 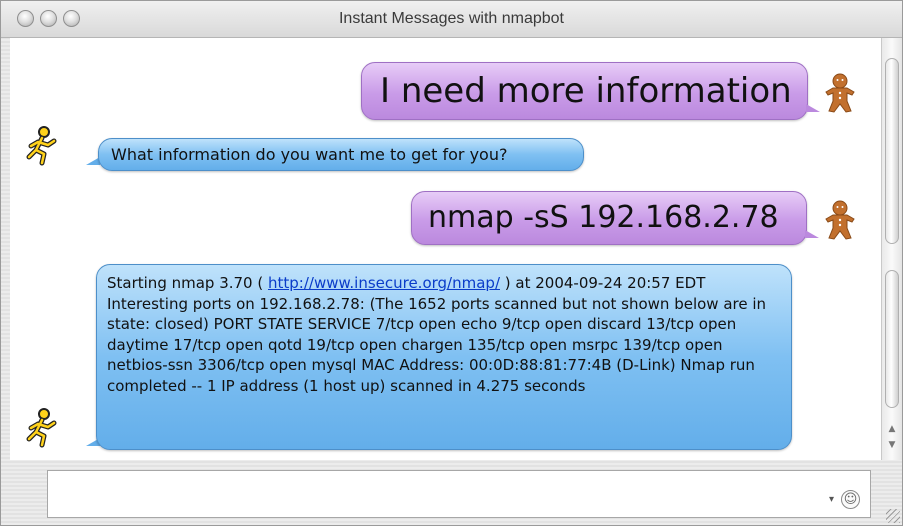 What do you see at coordinates (891, 249) in the screenshot?
I see `transcript-scrollbar: ▲ ▼` at bounding box center [891, 249].